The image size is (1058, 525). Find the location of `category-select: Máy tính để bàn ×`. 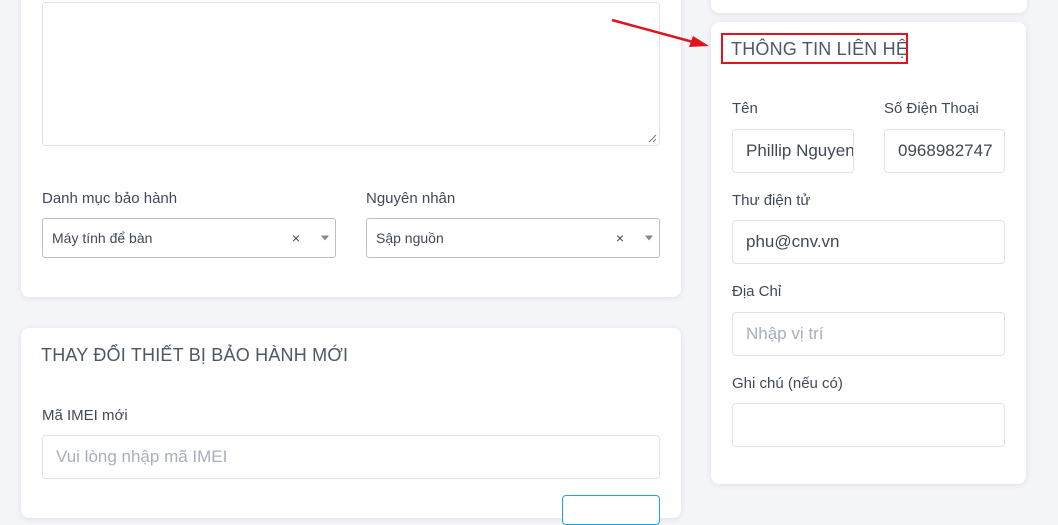

category-select: Máy tính để bàn × is located at coordinates (189, 238).